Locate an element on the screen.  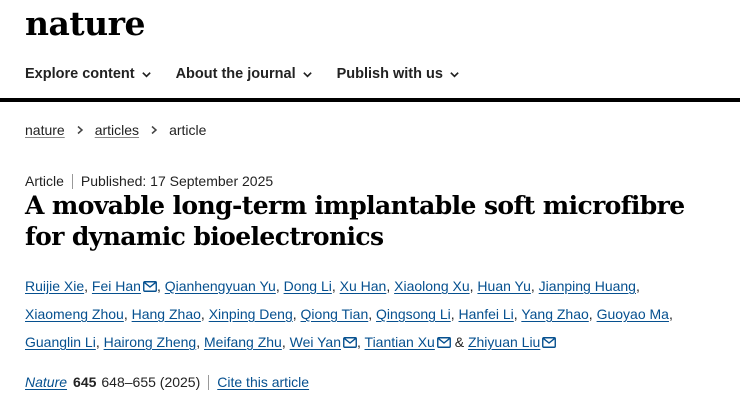
author-entry: Meifang Zhu, is located at coordinates (245, 342).